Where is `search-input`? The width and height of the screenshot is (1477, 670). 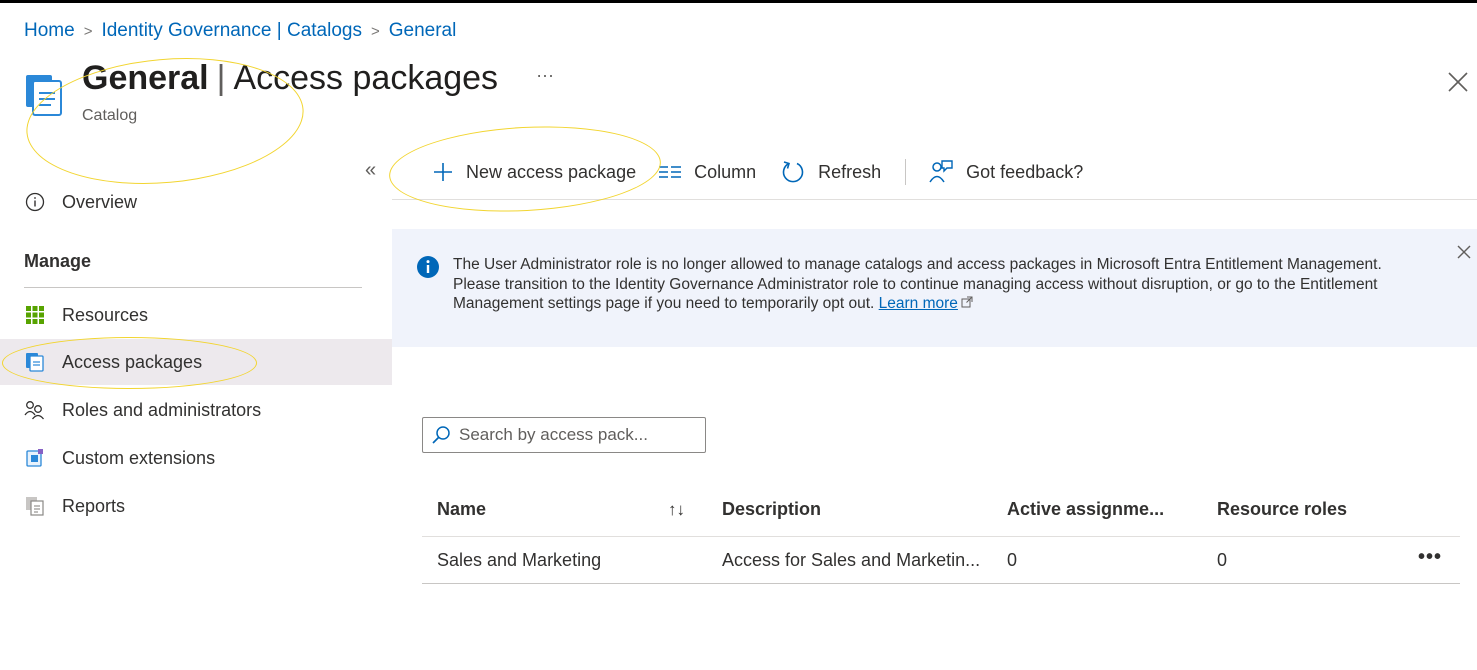
search-input is located at coordinates (574, 435).